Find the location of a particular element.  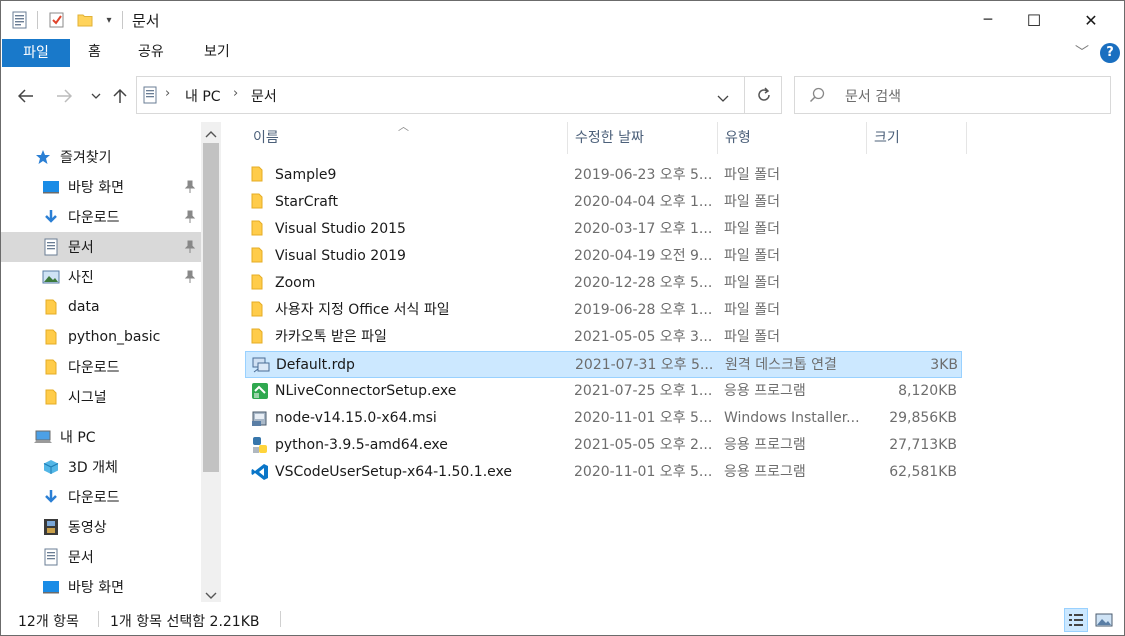

item-count: 12개 항목 is located at coordinates (48, 622).